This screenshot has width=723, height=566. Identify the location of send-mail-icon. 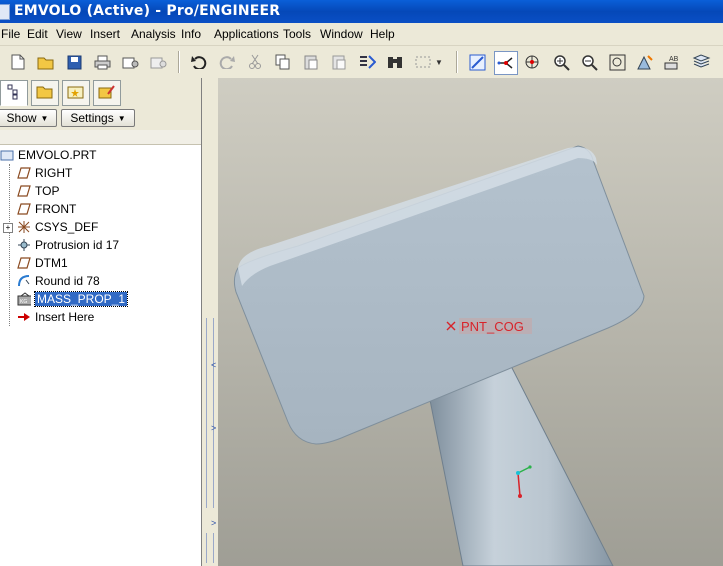
(130, 62).